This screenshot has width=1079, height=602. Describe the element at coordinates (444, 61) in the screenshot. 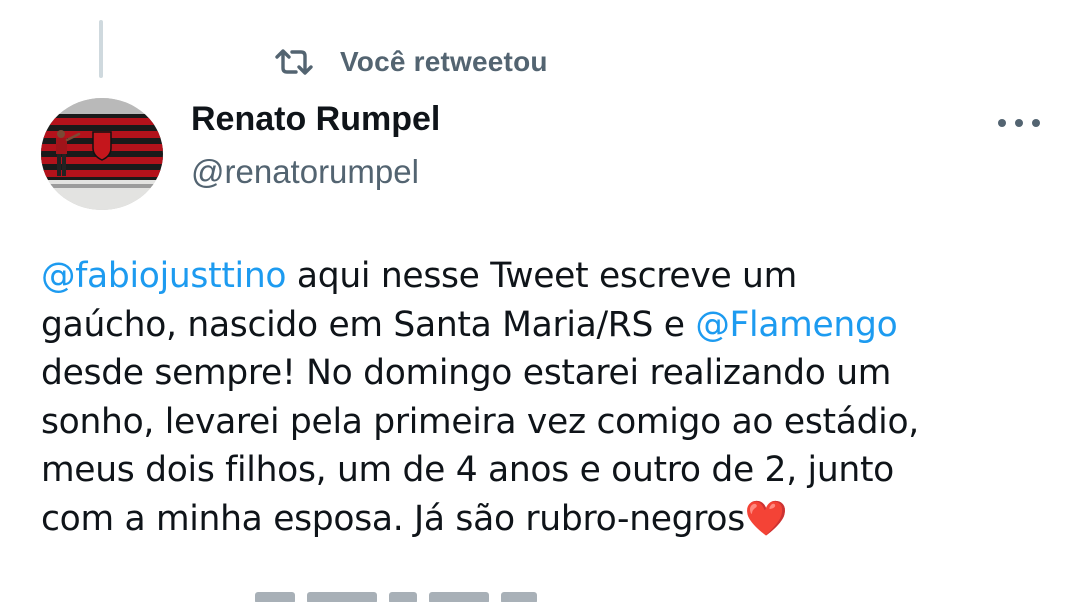

I see `retweet-label: Você retweetou` at that location.